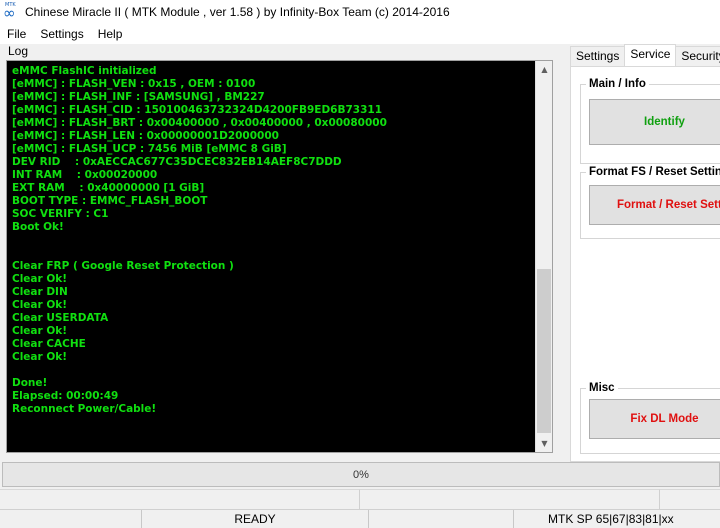 The height and width of the screenshot is (528, 720). What do you see at coordinates (110, 201) in the screenshot?
I see `log-line: BOOT TYPE : EMMC_FLASH_BOOT` at bounding box center [110, 201].